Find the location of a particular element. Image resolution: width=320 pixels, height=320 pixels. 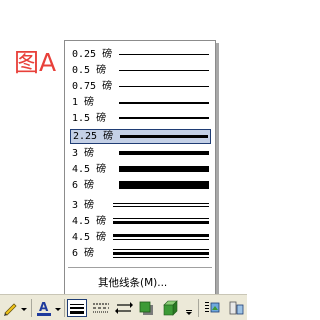

menu-item-weight-6-triple: 6 磅 is located at coordinates (140, 253).